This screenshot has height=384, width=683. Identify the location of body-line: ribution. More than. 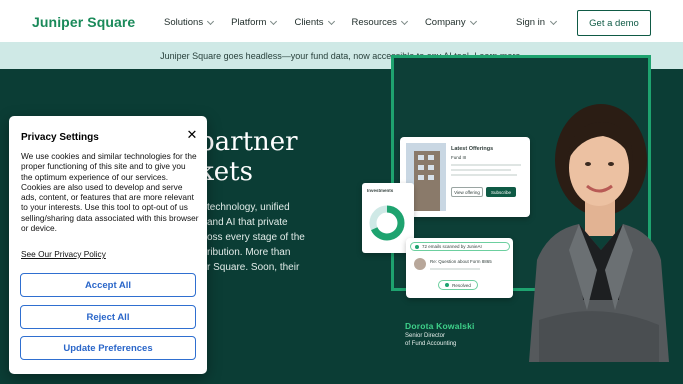
(249, 252).